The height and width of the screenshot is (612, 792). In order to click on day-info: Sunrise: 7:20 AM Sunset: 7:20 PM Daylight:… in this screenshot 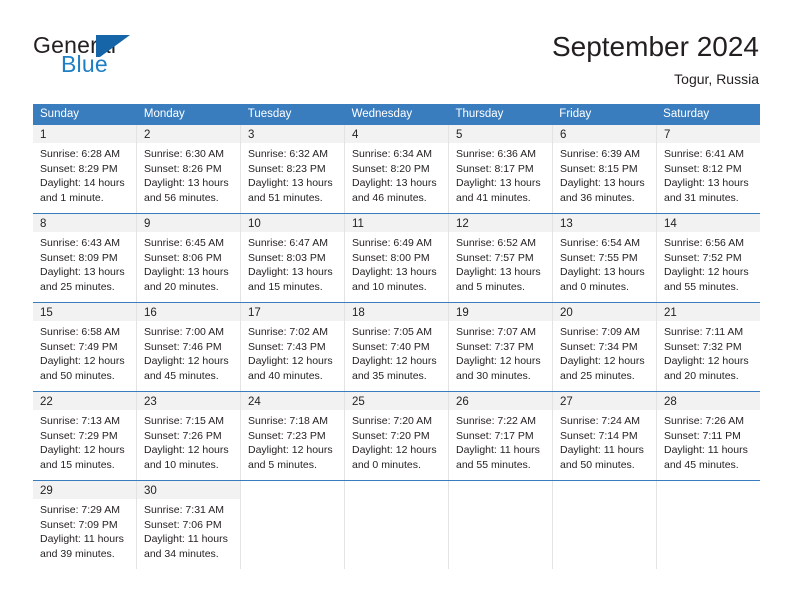, I will do `click(396, 444)`.